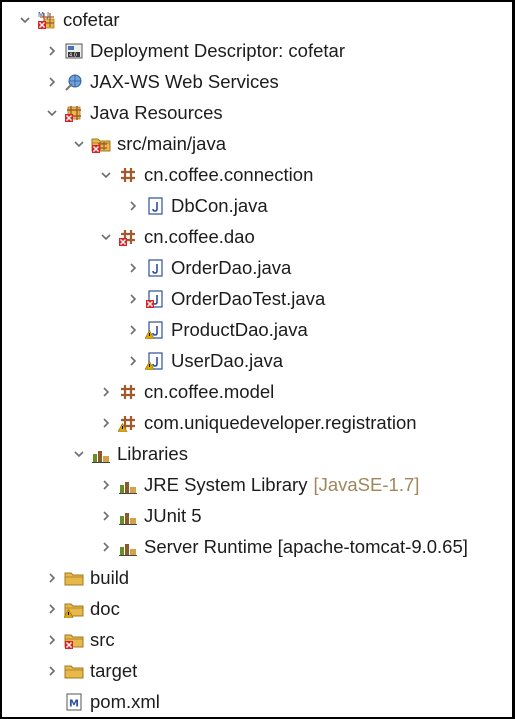 The height and width of the screenshot is (719, 515). Describe the element at coordinates (155, 299) in the screenshot. I see `java-file-error-icon` at that location.